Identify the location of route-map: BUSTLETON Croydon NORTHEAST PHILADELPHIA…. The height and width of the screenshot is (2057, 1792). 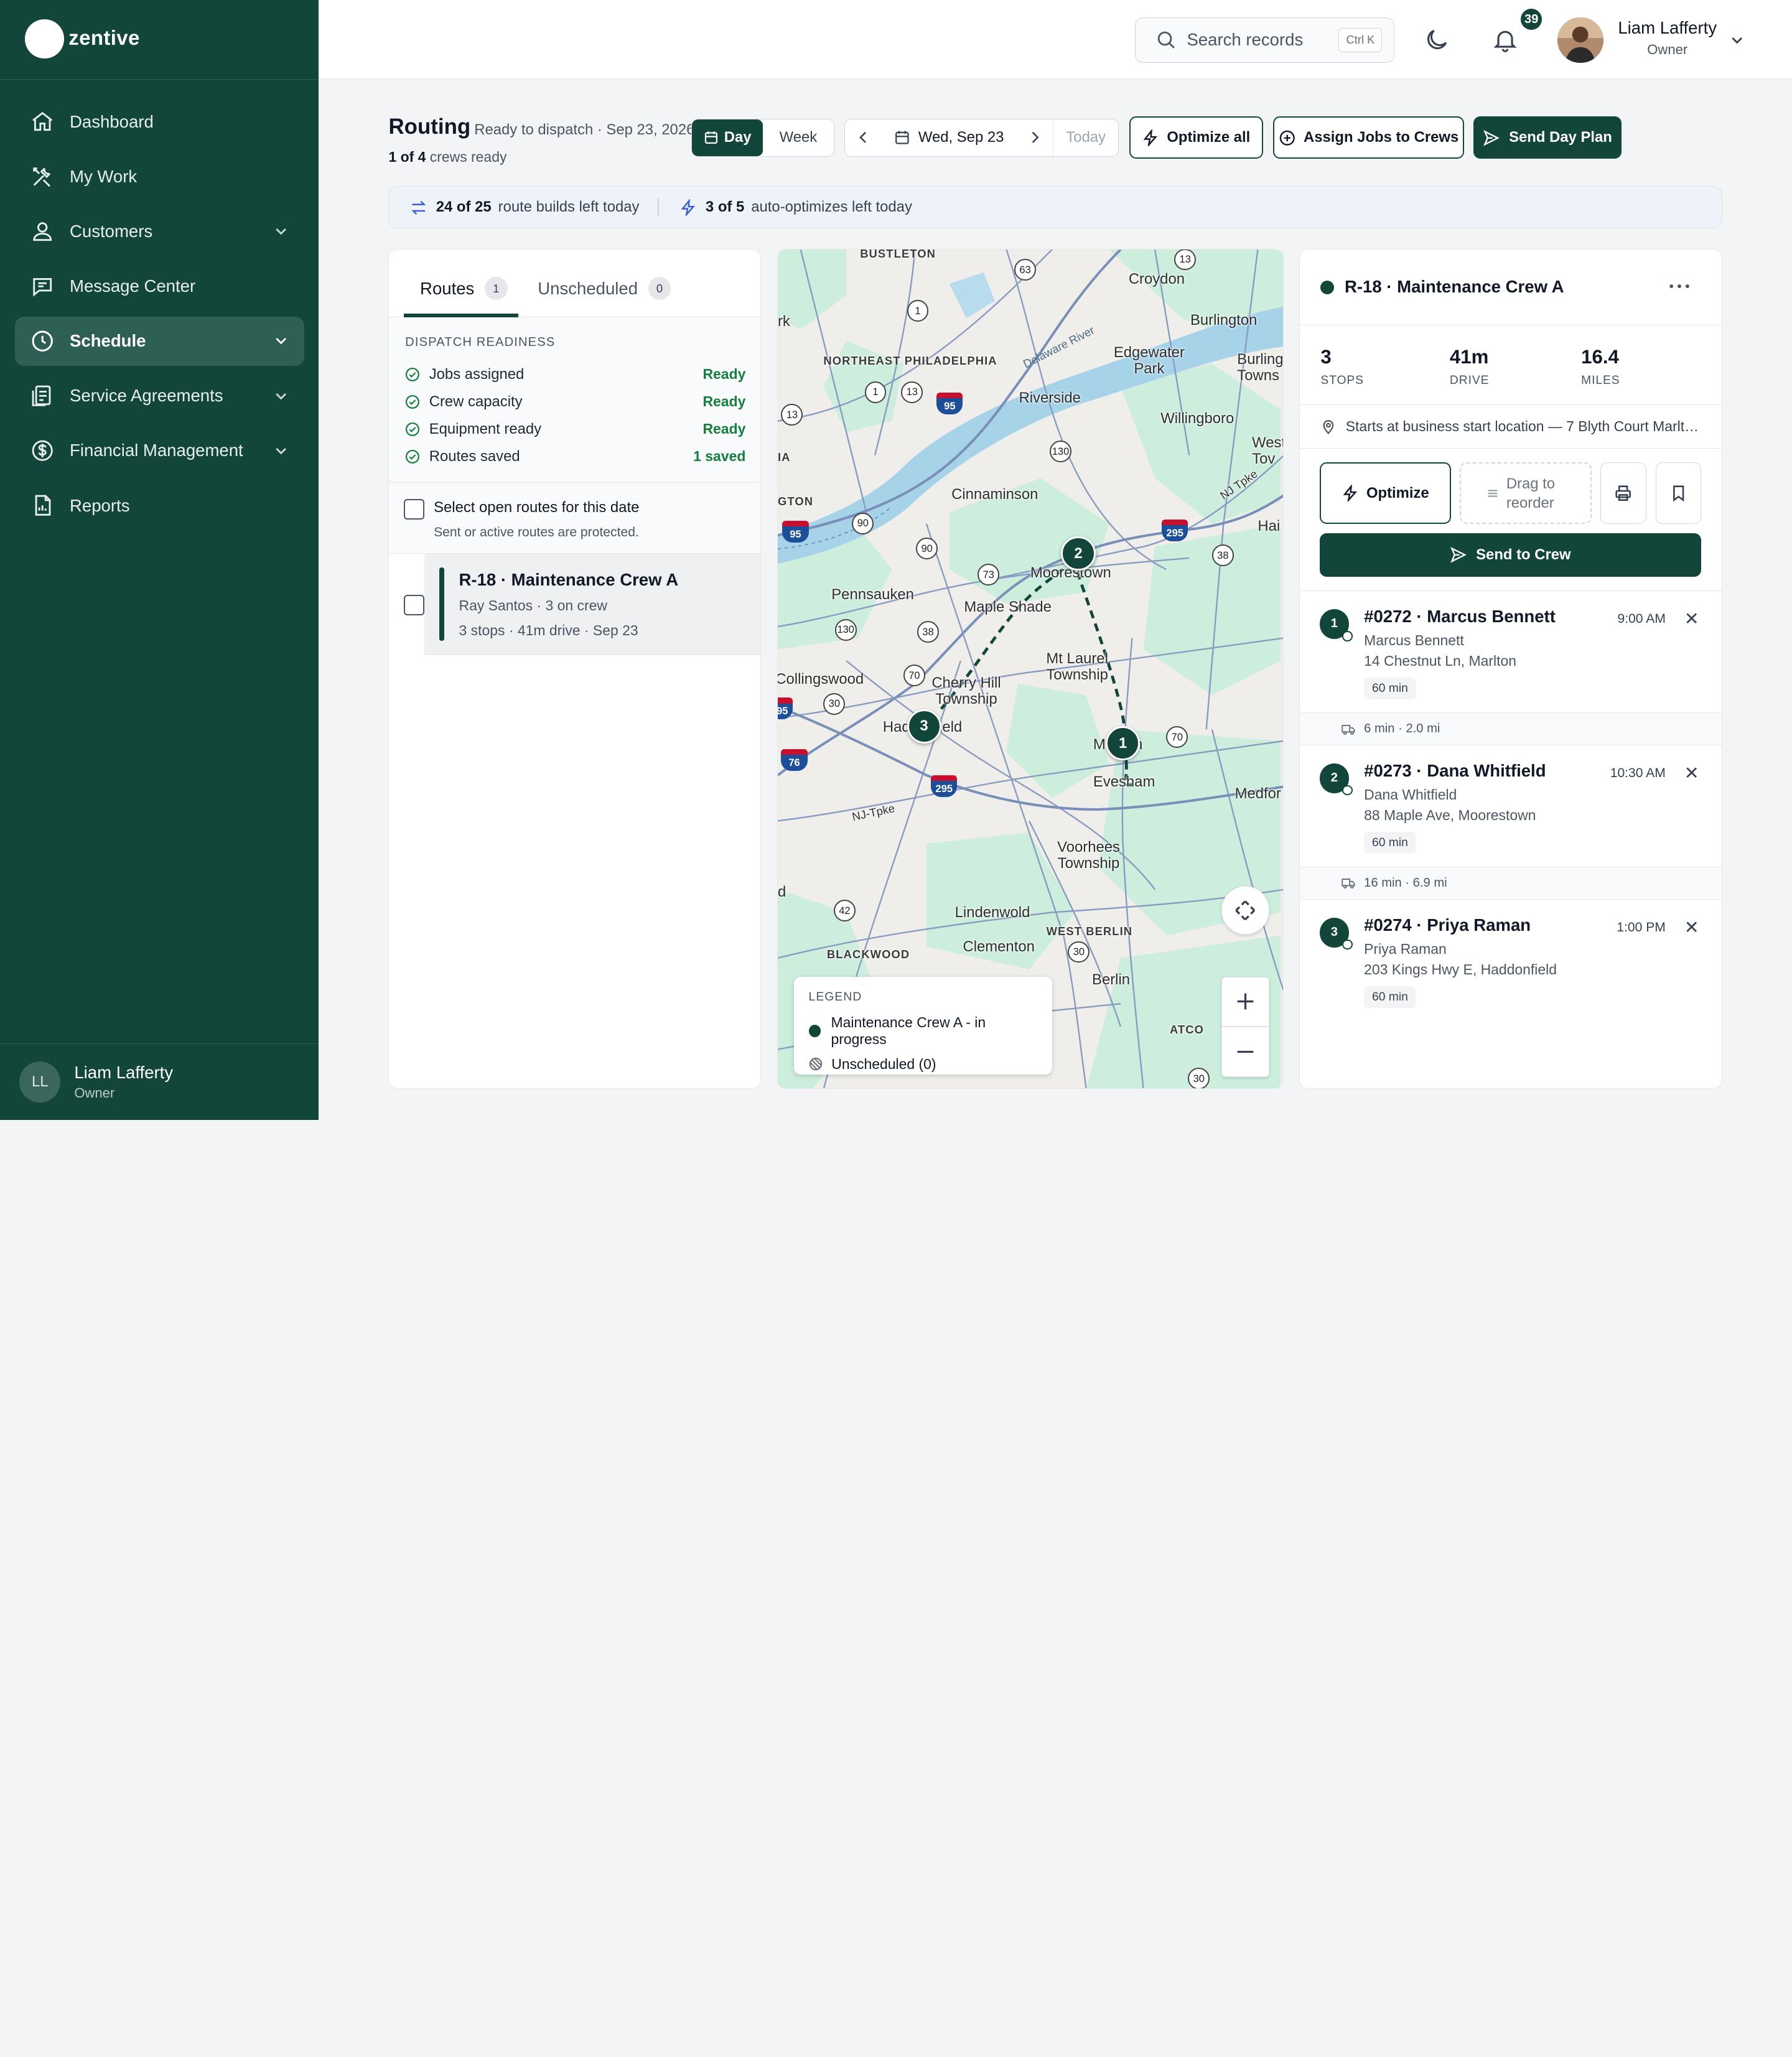
(1031, 669).